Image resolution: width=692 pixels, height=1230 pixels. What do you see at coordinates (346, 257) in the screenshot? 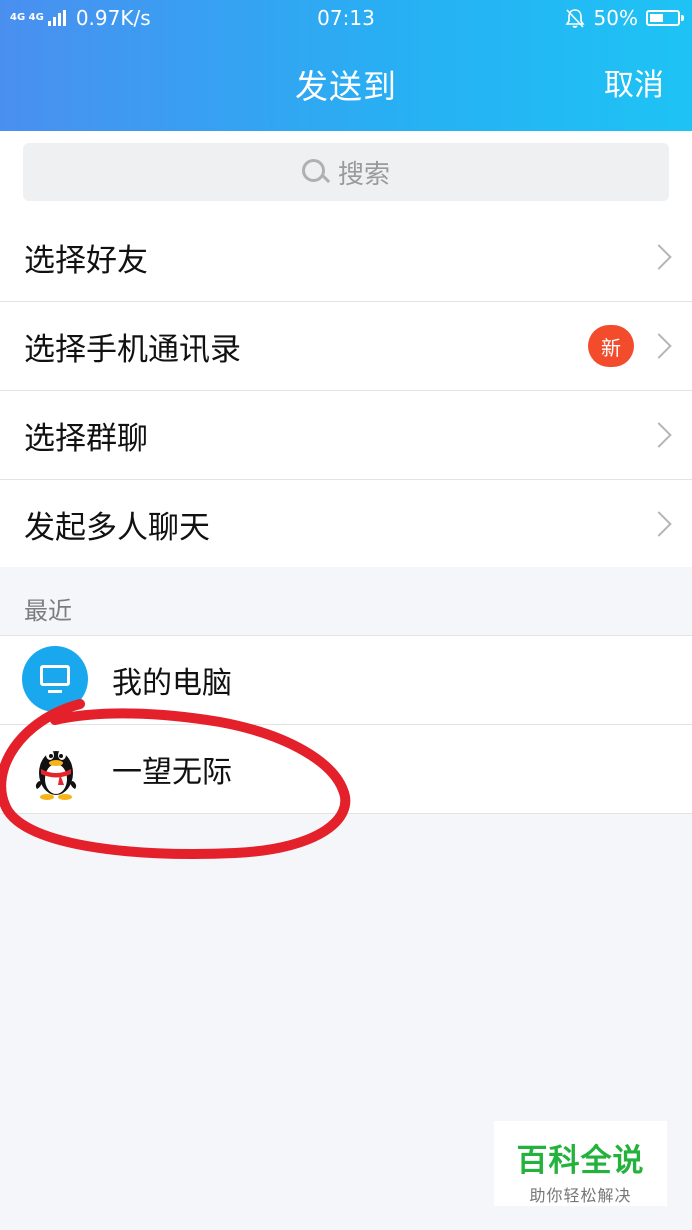
I see `select-friends-item: 选择好友` at bounding box center [346, 257].